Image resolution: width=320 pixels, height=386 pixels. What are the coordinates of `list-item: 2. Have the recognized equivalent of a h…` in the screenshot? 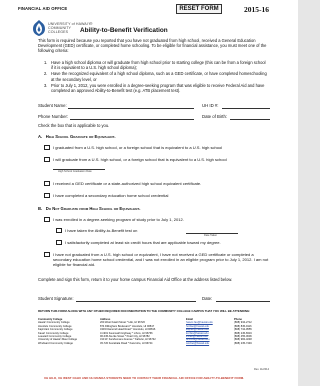 It's located at (156, 76).